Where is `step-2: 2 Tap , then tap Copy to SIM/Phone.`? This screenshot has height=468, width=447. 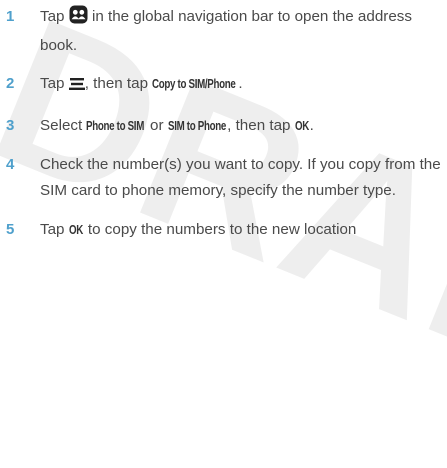 step-2: 2 Tap , then tap Copy to SIM/Phone. is located at coordinates (223, 85).